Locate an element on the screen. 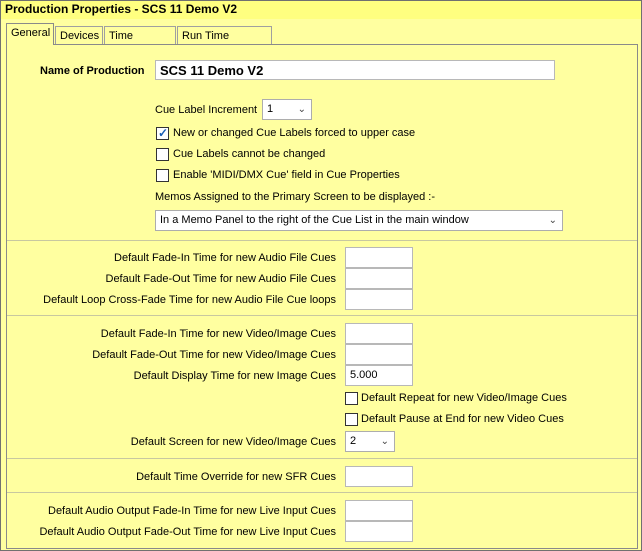 The image size is (642, 551). tab-run-time-settings: Run Time Settings is located at coordinates (224, 43).